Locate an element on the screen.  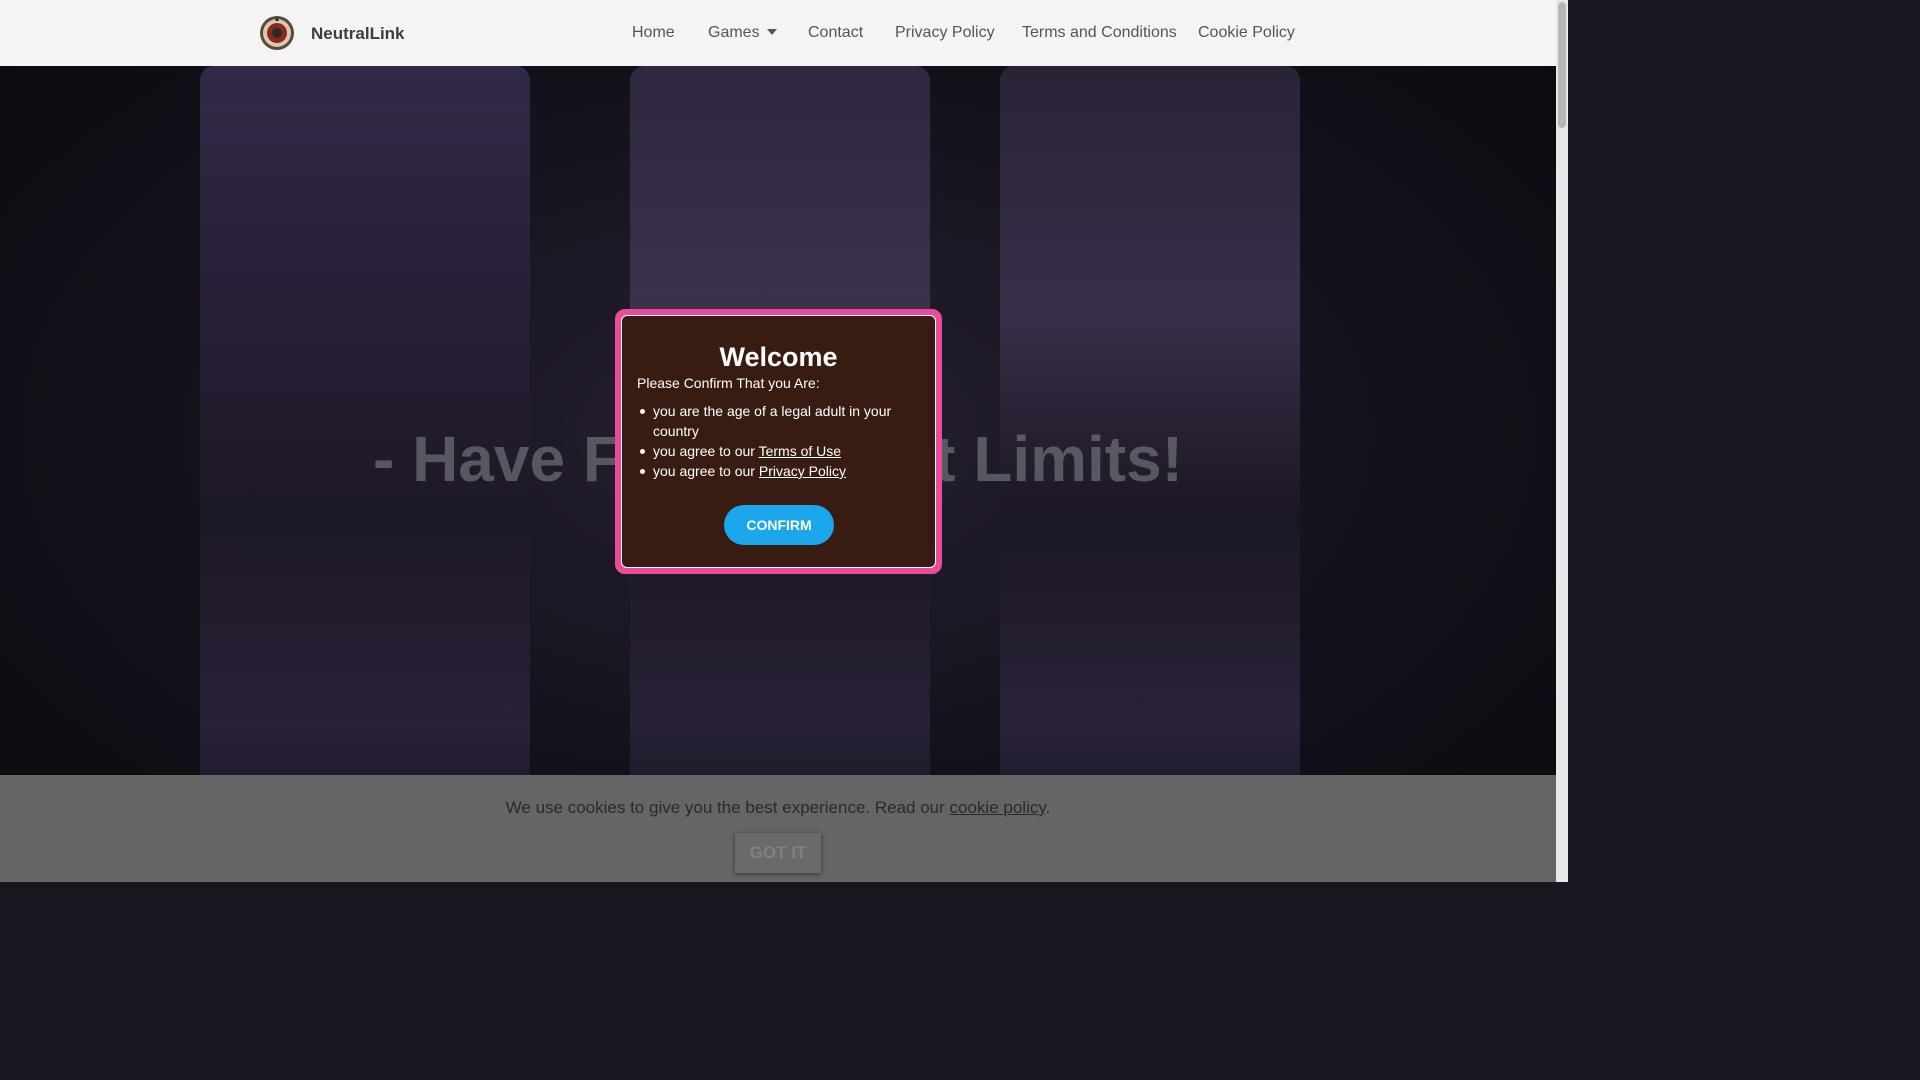
got-it-button: GOT IT is located at coordinates (778, 853).